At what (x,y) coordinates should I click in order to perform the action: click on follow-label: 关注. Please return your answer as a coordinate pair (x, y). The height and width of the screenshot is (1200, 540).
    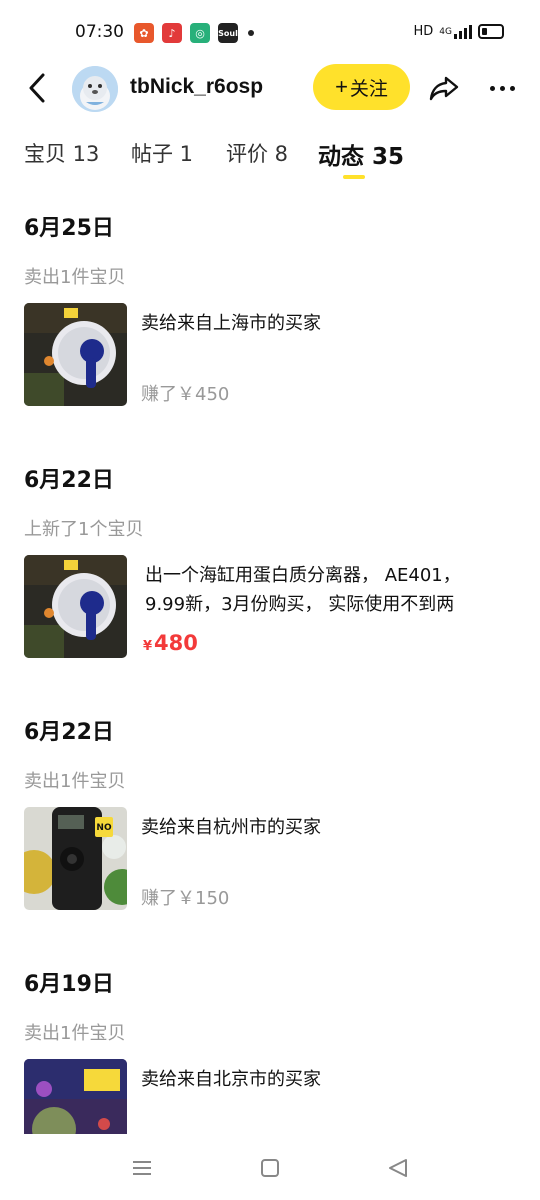
    Looking at the image, I should click on (368, 89).